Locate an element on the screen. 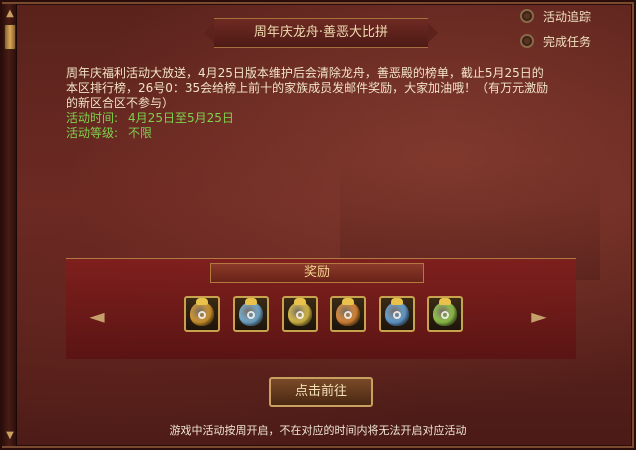 The image size is (636, 450). activity-time-value: 4月25日至5月25日 is located at coordinates (181, 118).